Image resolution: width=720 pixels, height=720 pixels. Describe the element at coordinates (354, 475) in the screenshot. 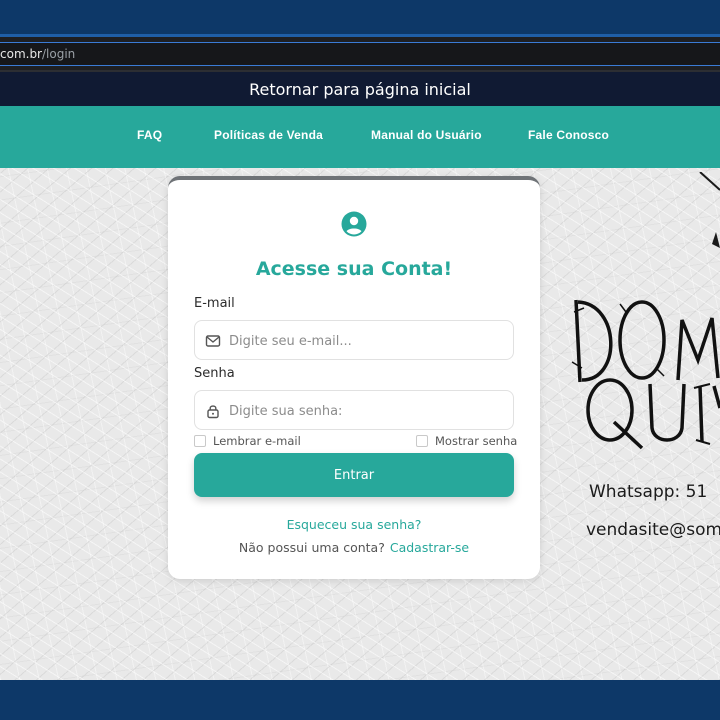

I see `login-submit-button: Entrar` at that location.